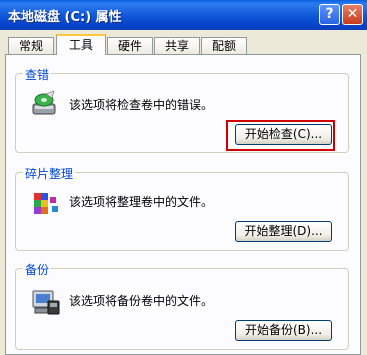 The image size is (367, 355). I want to click on tab-hardware-label: 硬件, so click(129, 46).